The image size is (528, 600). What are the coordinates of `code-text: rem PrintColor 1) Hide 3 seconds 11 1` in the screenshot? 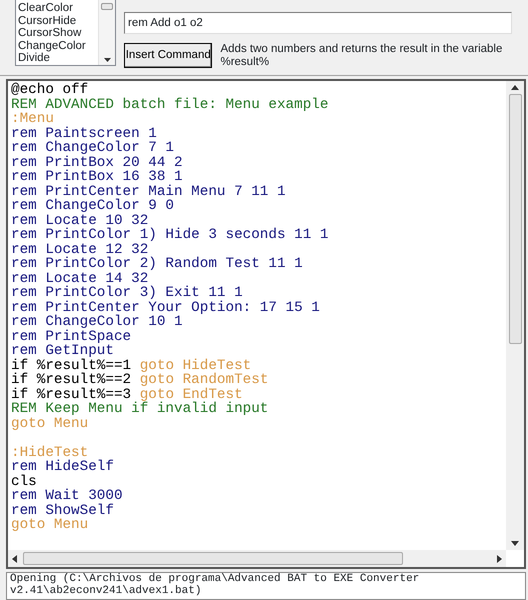 It's located at (169, 235).